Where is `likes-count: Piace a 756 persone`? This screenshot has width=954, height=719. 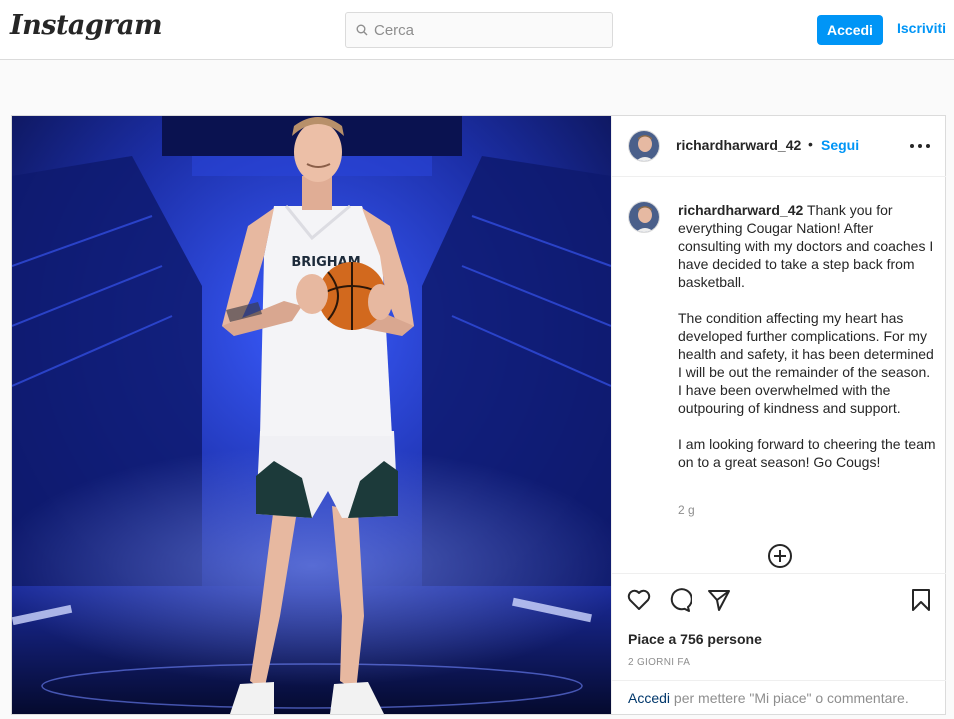 likes-count: Piace a 756 persone is located at coordinates (695, 639).